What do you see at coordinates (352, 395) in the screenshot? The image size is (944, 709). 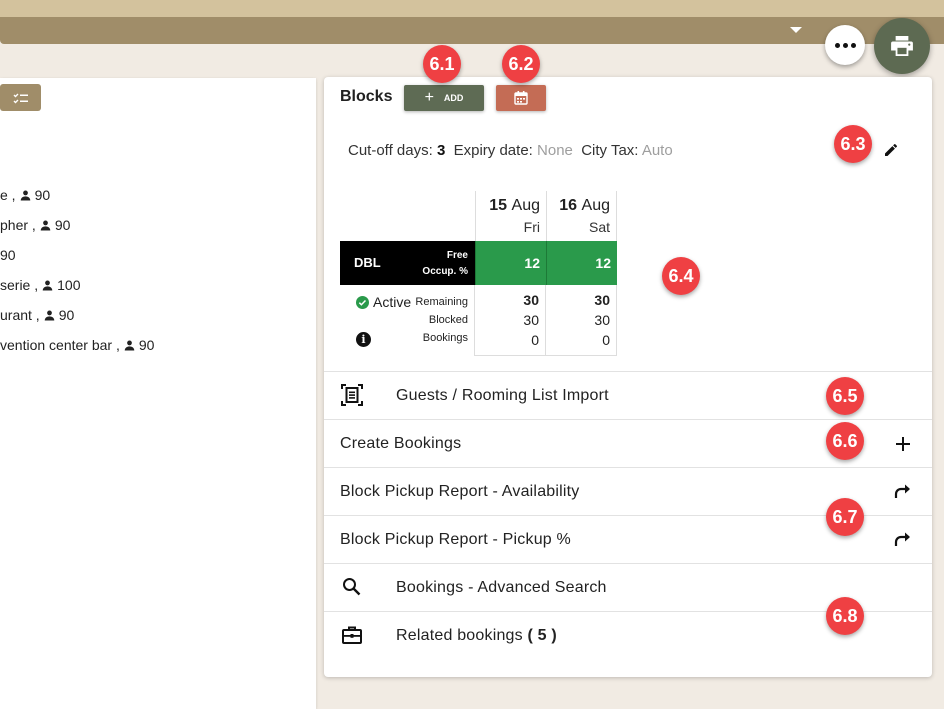 I see `document-scan-icon` at bounding box center [352, 395].